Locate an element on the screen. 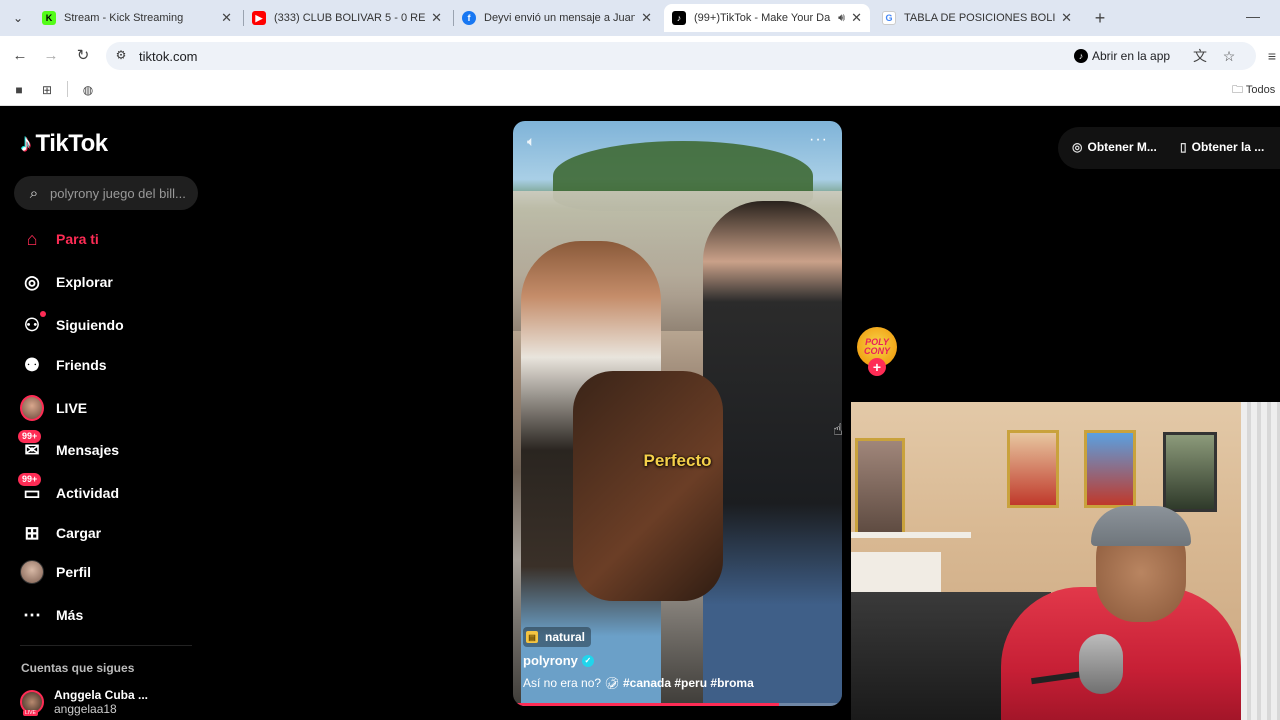 The height and width of the screenshot is (720, 1280). phone-icon: ▯ is located at coordinates (1183, 147).